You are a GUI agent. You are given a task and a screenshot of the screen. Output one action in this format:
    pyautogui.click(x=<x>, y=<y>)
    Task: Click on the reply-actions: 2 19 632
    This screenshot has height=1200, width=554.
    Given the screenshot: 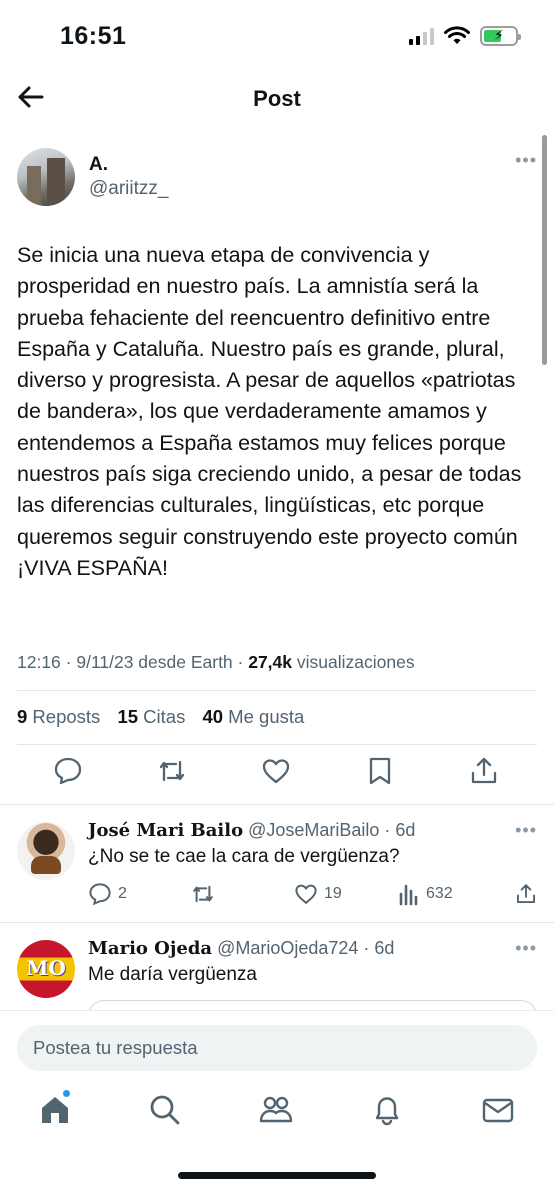 What is the action you would take?
    pyautogui.click(x=312, y=895)
    